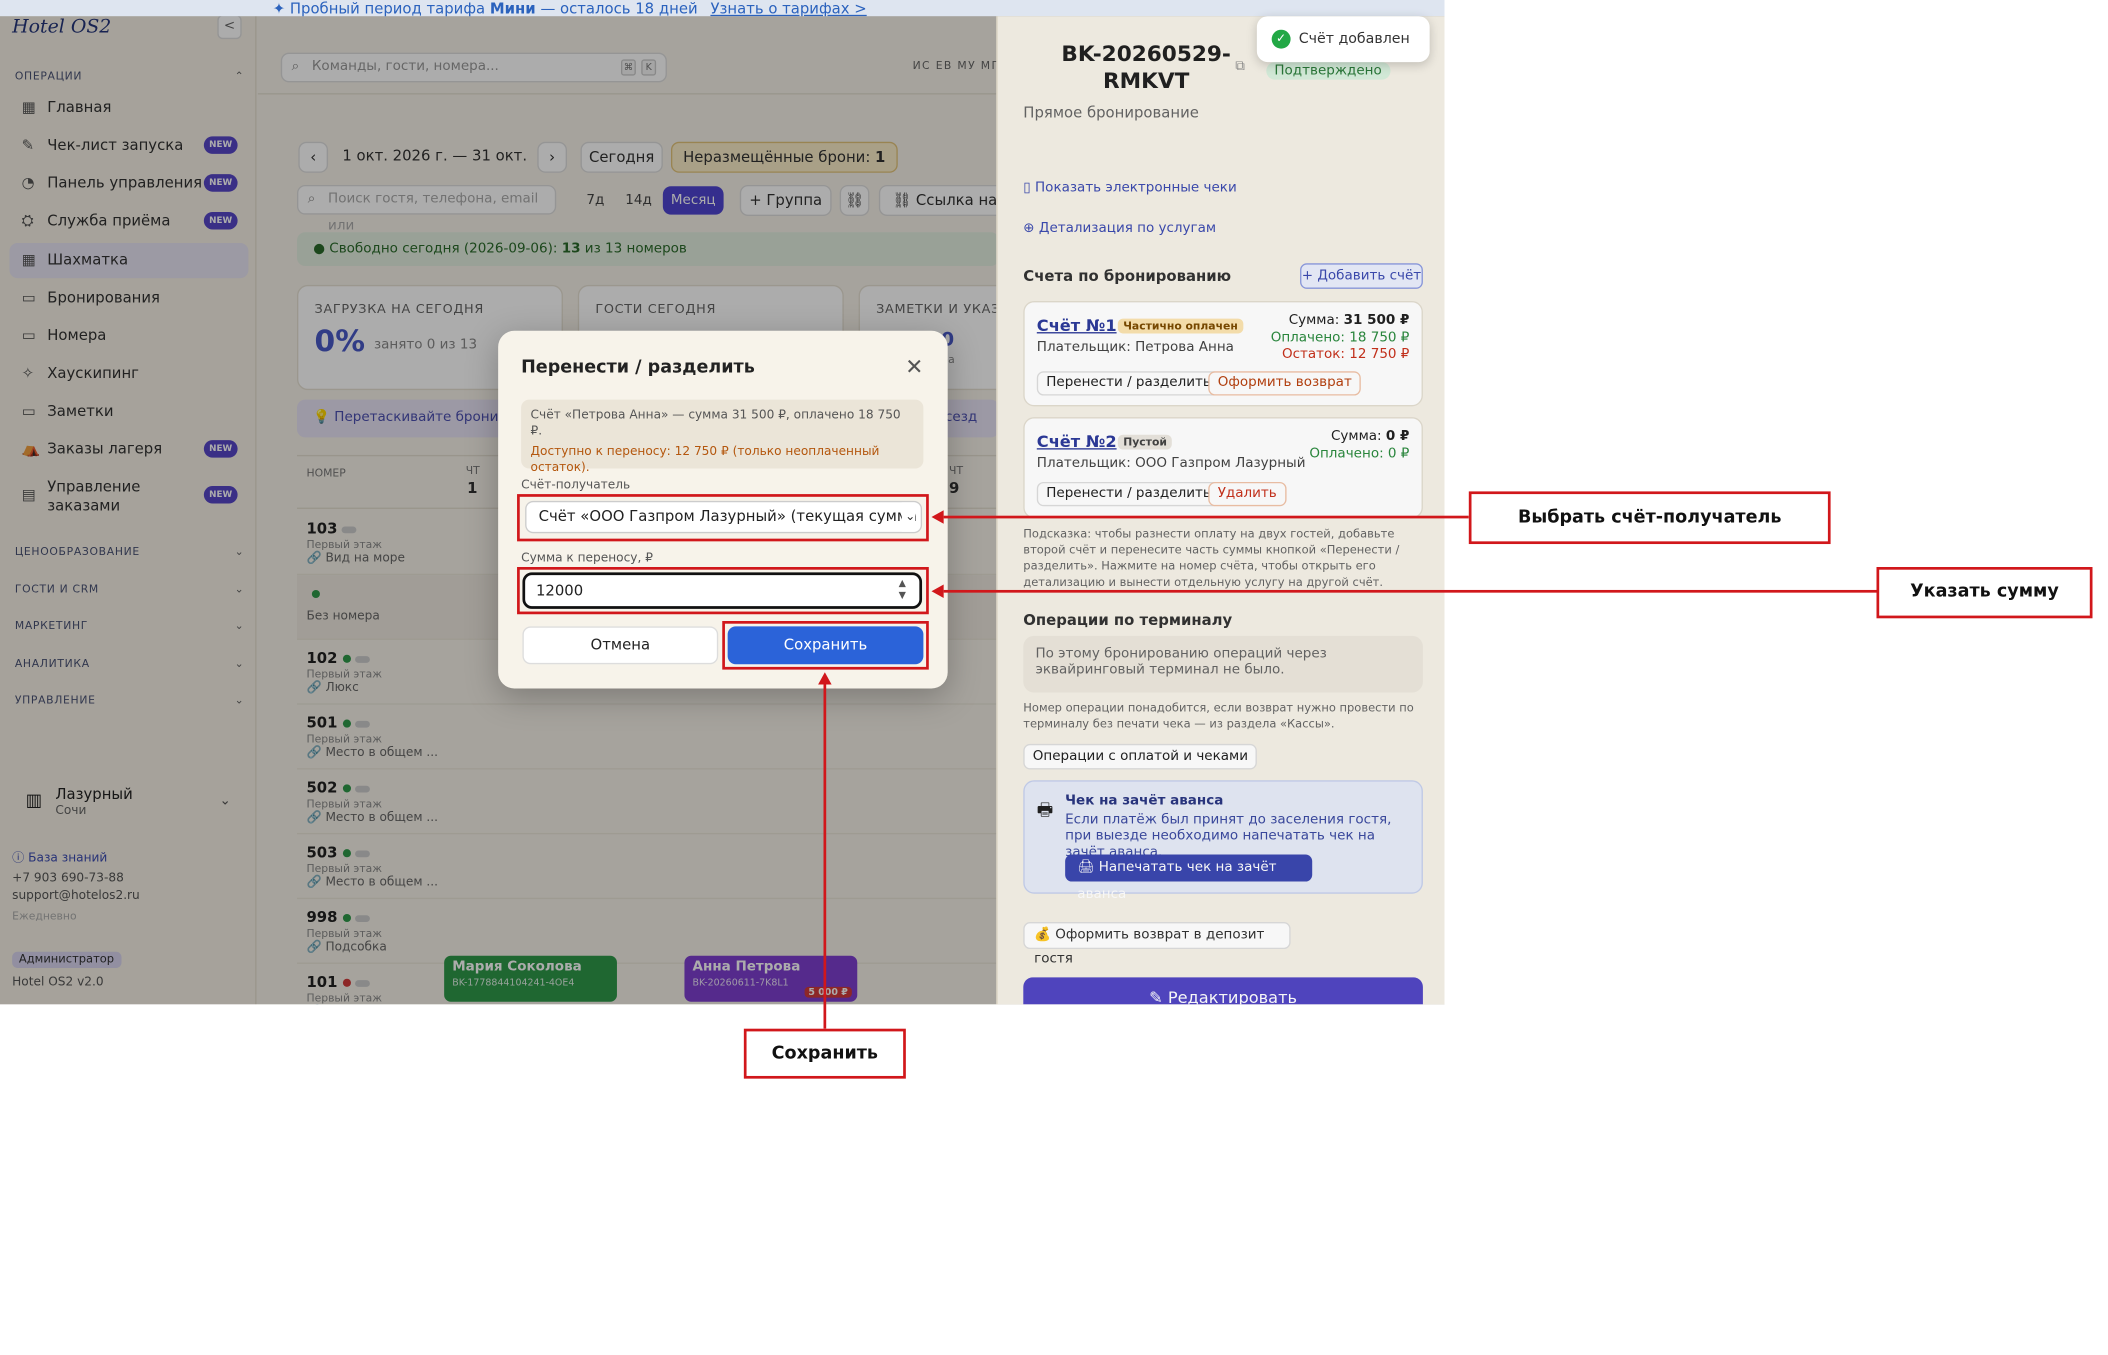 The height and width of the screenshot is (1355, 2108). I want to click on callout-recipient: Выбрать счёт-получатель, so click(1649, 518).